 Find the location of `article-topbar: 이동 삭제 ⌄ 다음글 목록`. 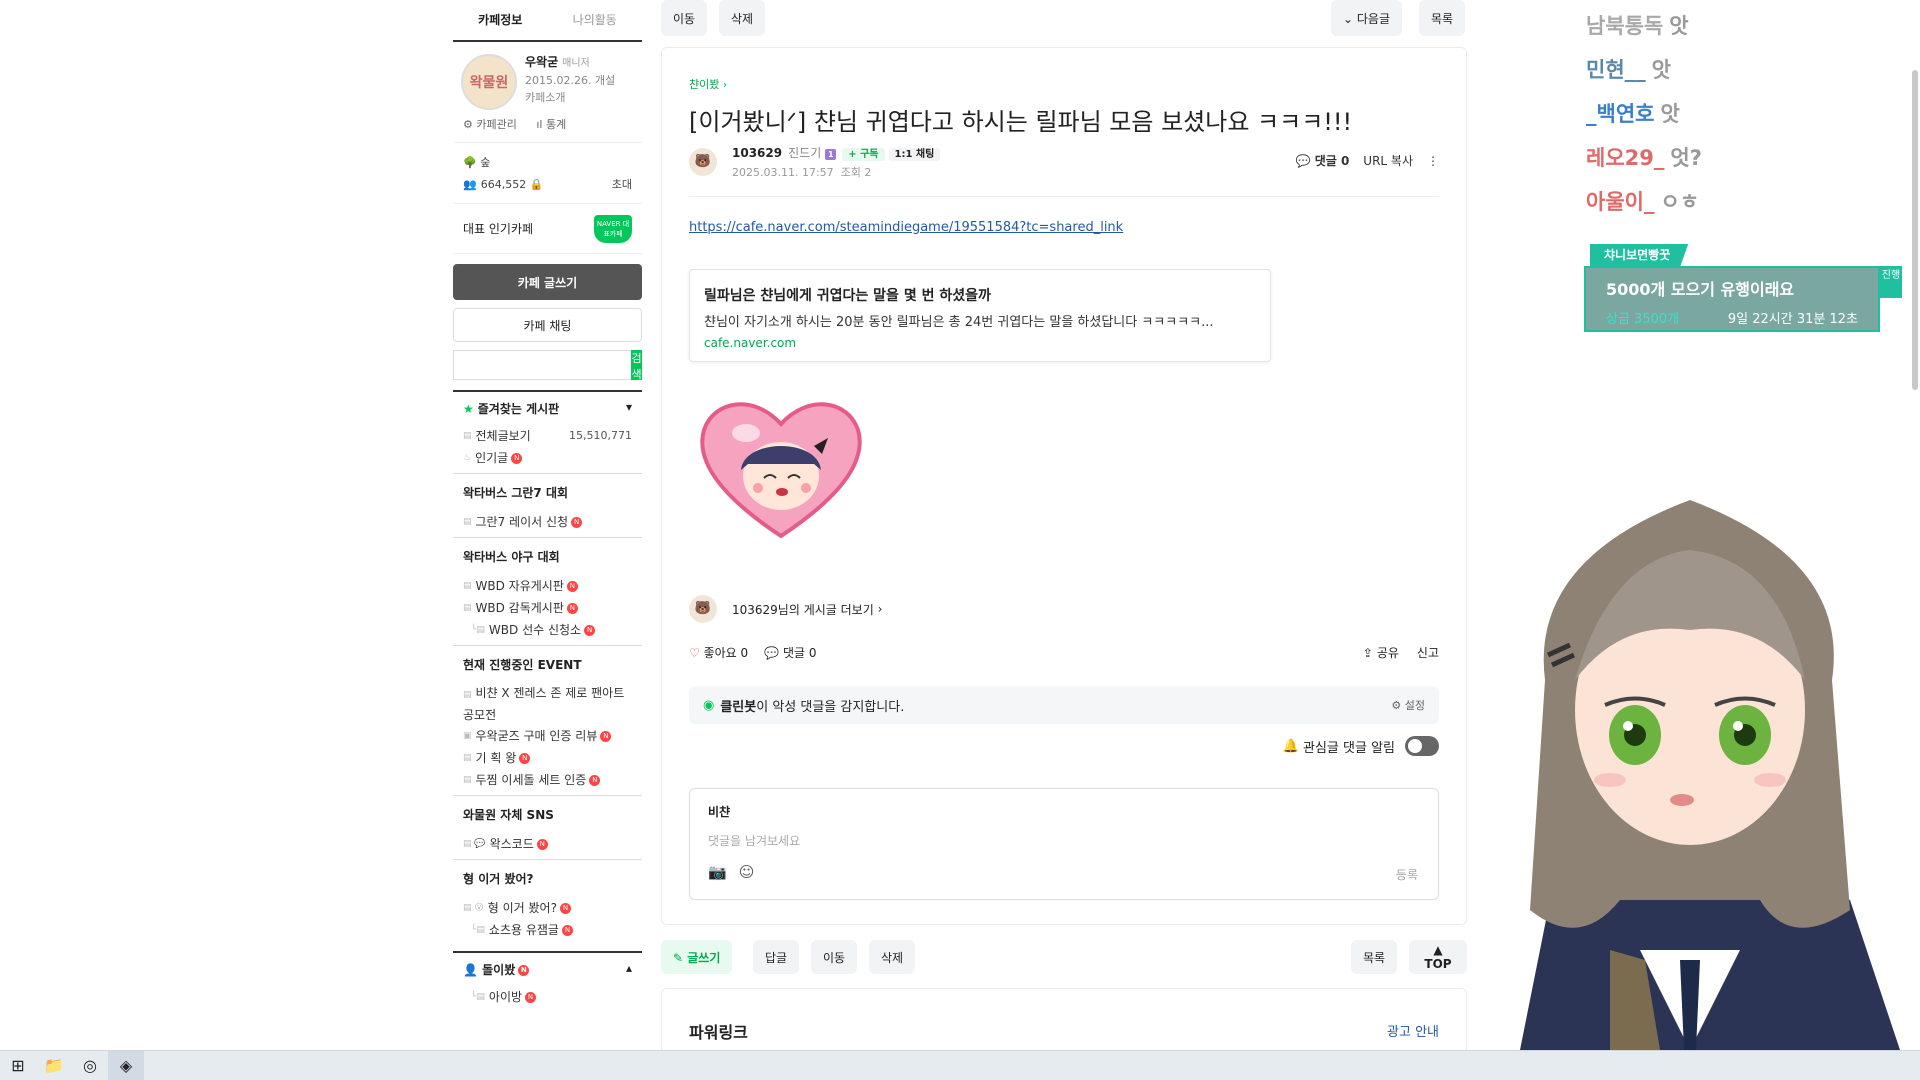

article-topbar: 이동 삭제 ⌄ 다음글 목록 is located at coordinates (1064, 18).